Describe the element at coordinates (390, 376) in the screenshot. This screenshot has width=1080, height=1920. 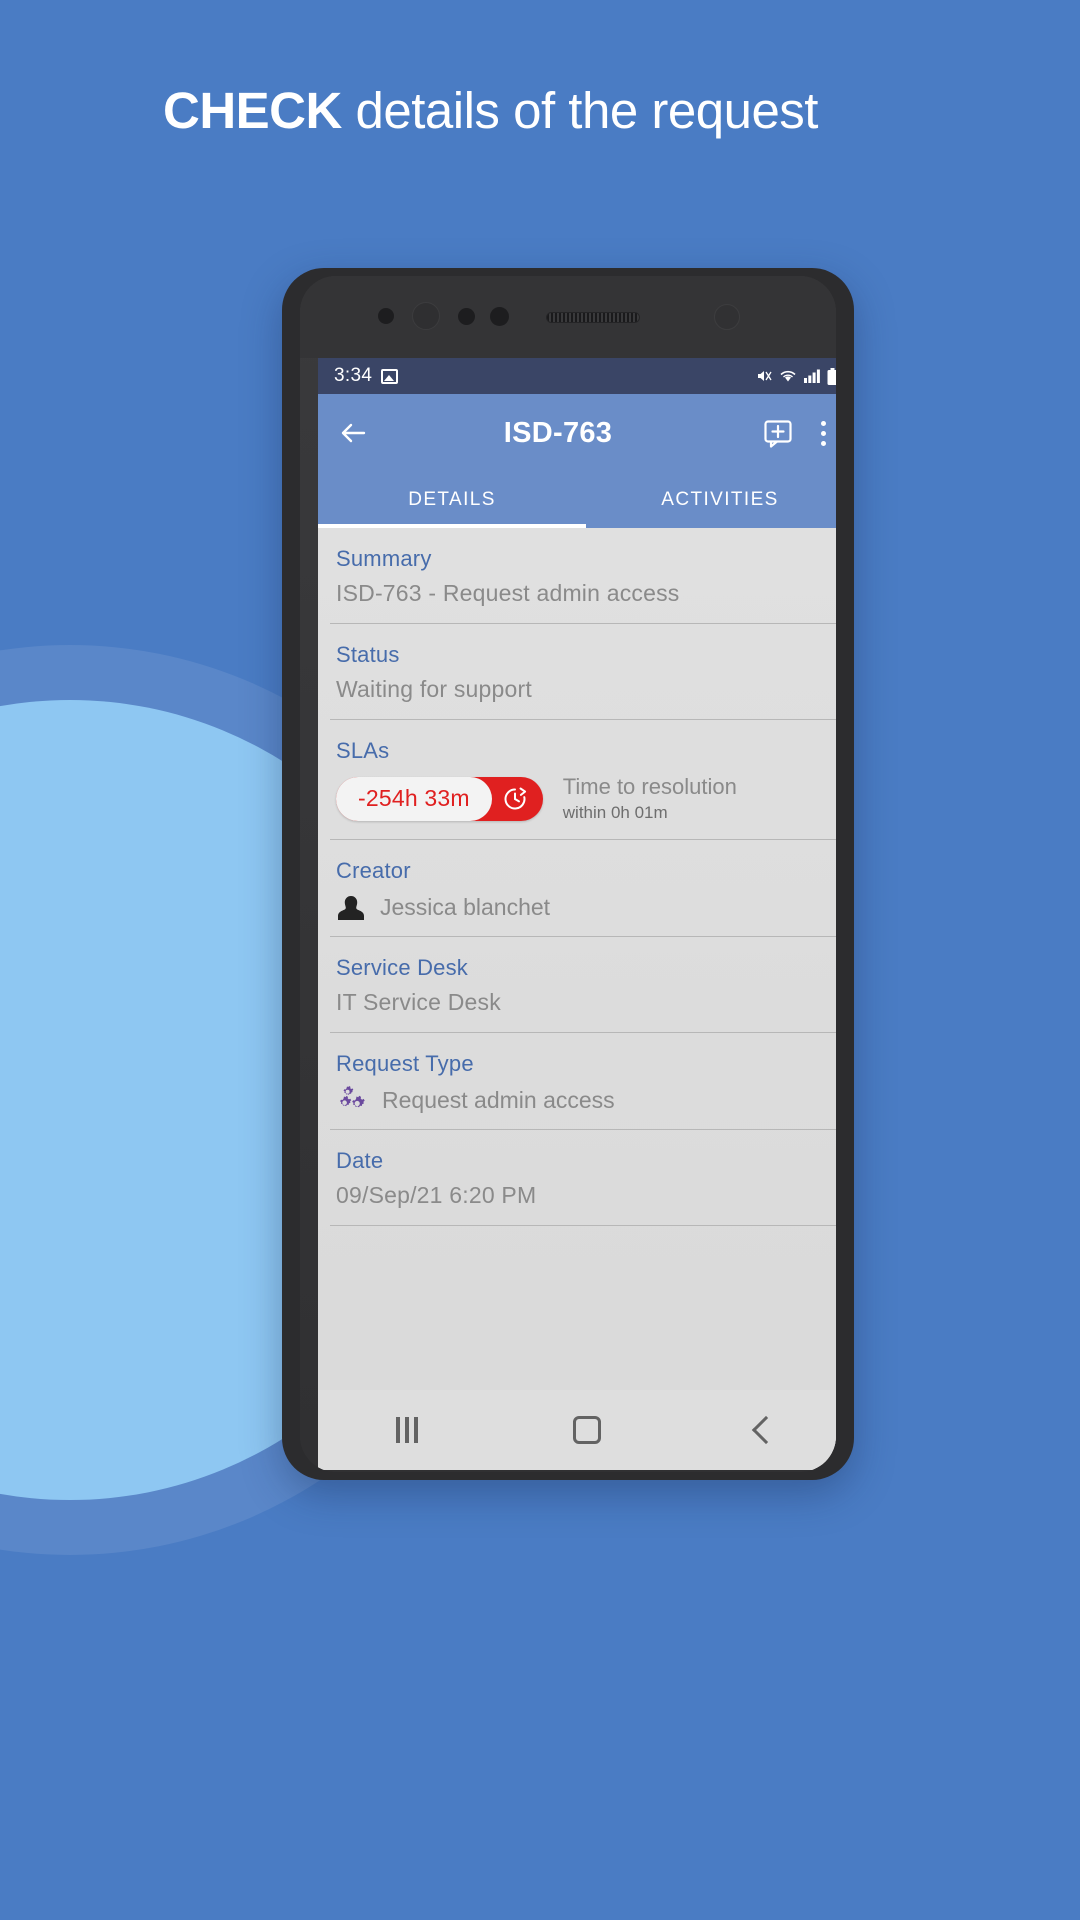
I see `image-icon` at that location.